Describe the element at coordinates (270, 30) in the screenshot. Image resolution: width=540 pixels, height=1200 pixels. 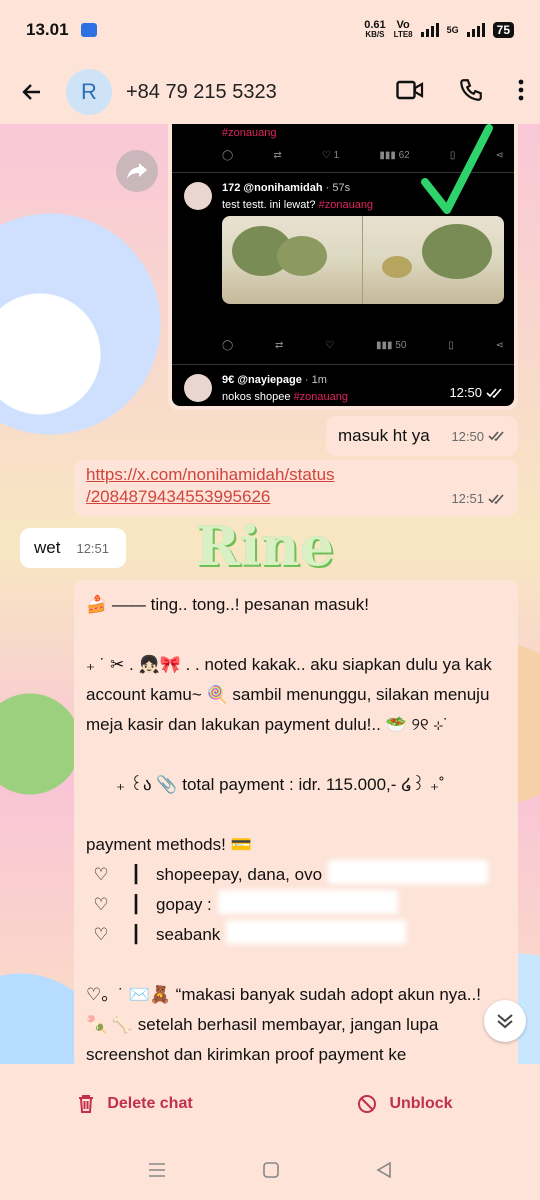
I see `status-bar: 13.01 0.61 KB/S Vo LTE8 5G 75` at that location.